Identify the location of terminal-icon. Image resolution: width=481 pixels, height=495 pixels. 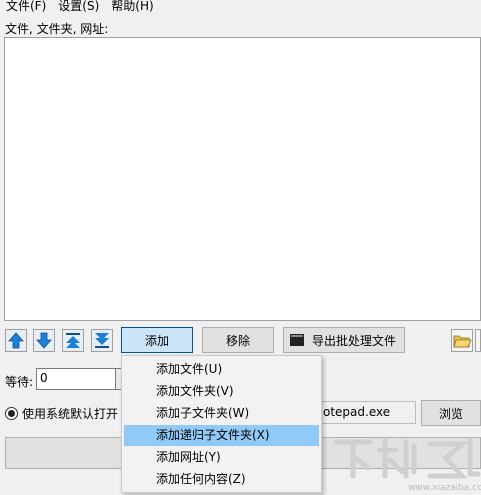
(297, 340).